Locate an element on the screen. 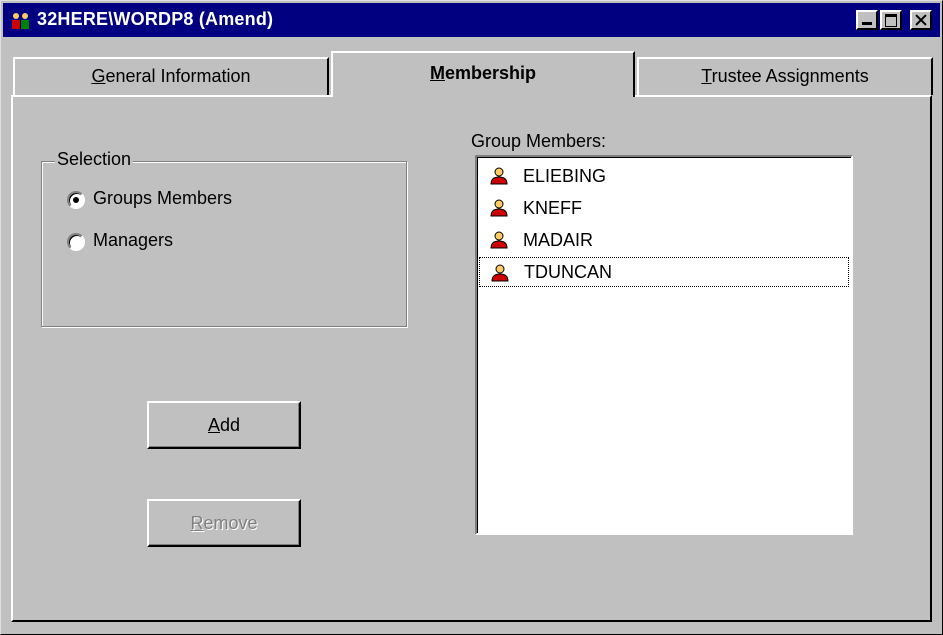 The height and width of the screenshot is (635, 943). tab-mnemonic: M is located at coordinates (437, 73).